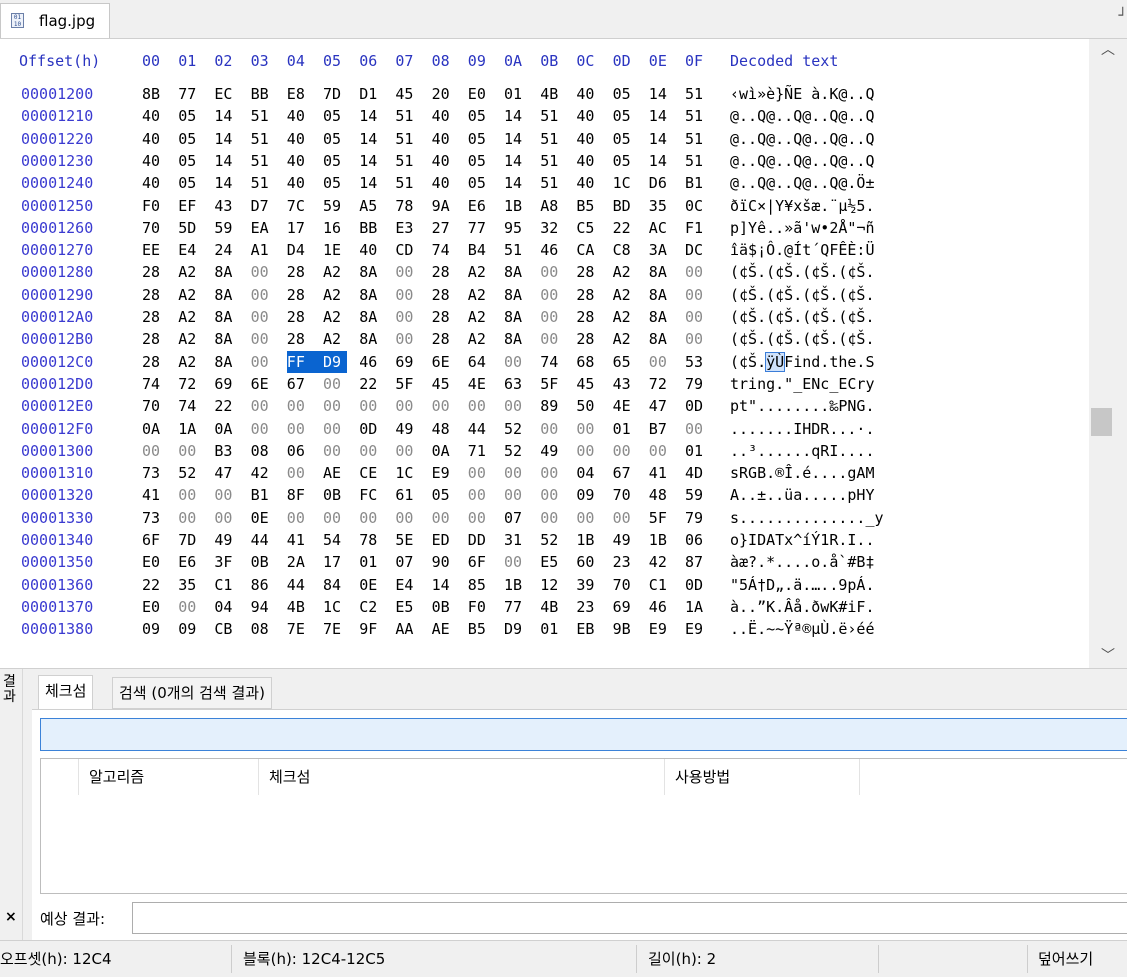 The height and width of the screenshot is (977, 1127). Describe the element at coordinates (444, 451) in the screenshot. I see `hex-byte: 0A` at that location.